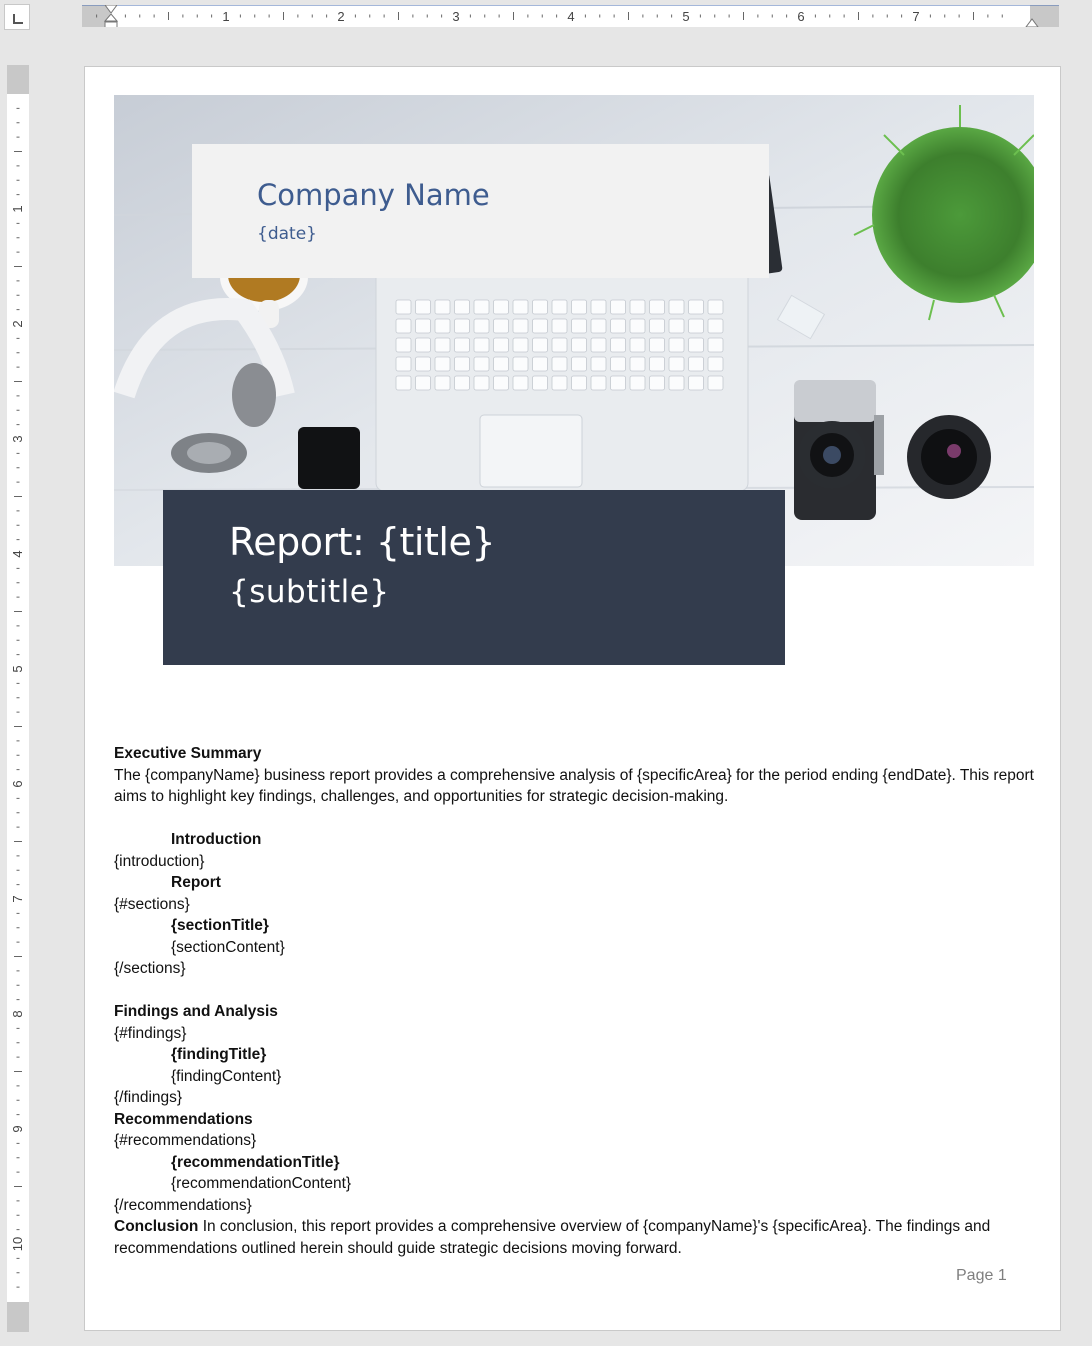 This screenshot has width=1092, height=1346. What do you see at coordinates (152, 904) in the screenshot?
I see `sections-open-tag: {#sections}` at bounding box center [152, 904].